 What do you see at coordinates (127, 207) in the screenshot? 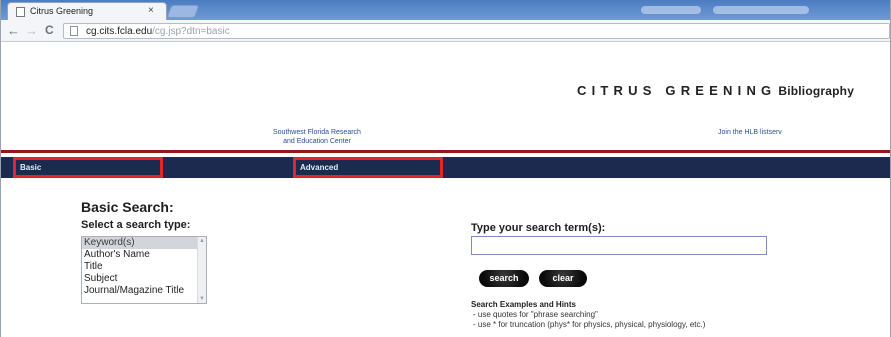
I see `section-title: Basic Search:` at bounding box center [127, 207].